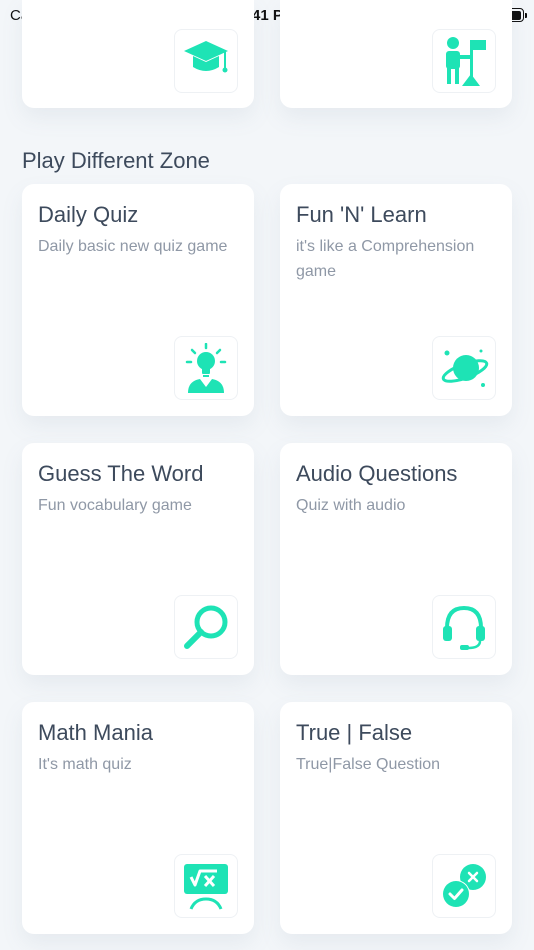 The image size is (534, 950). What do you see at coordinates (385, 259) in the screenshot?
I see `card-description: it's like a Comprehension game` at bounding box center [385, 259].